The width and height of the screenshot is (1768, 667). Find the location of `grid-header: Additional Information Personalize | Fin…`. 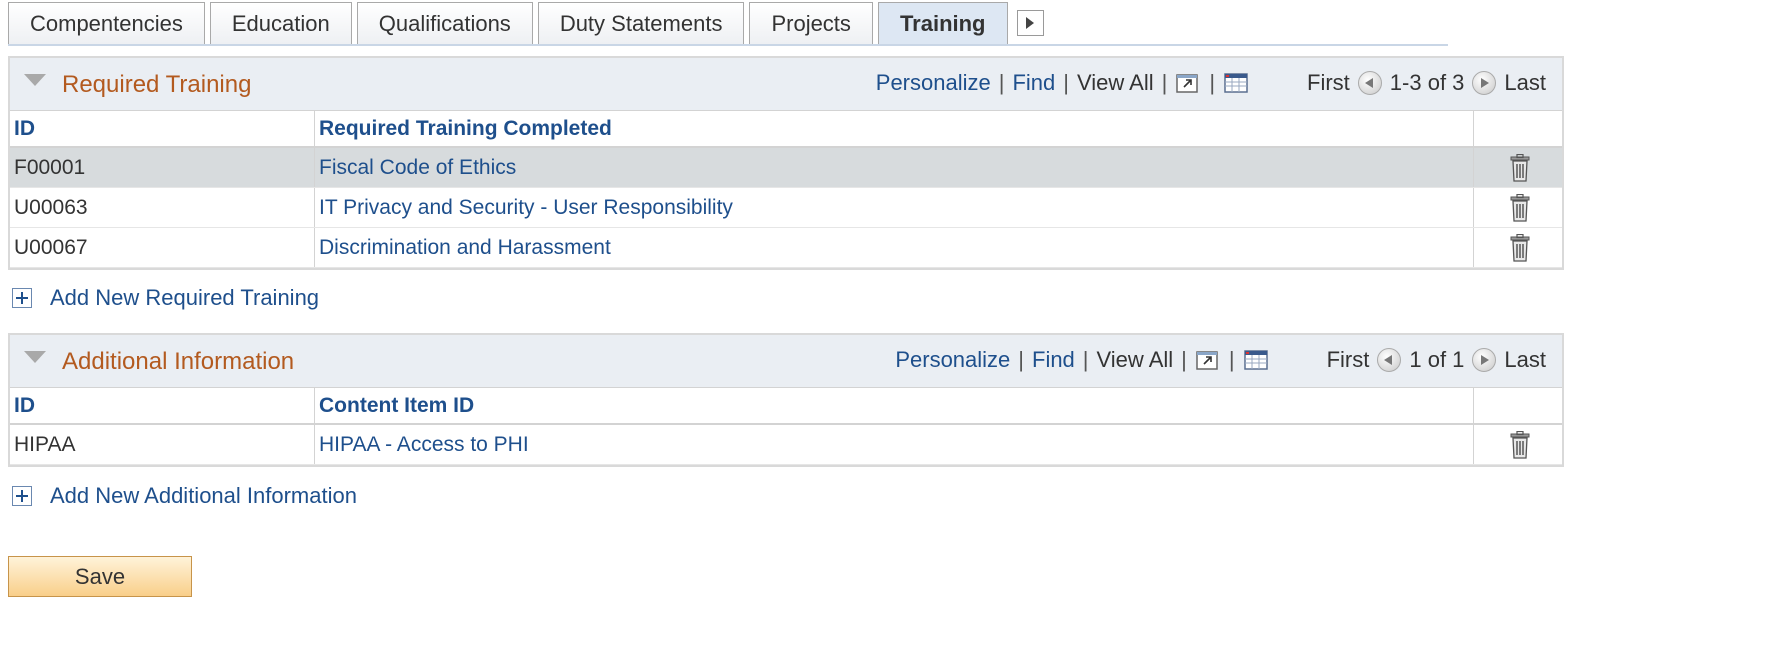

grid-header: Additional Information Personalize | Fin… is located at coordinates (786, 361).